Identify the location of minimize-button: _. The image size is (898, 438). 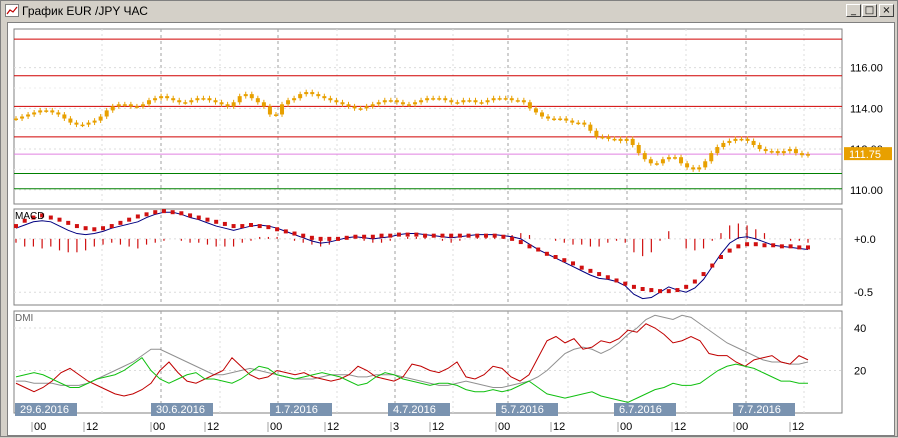
(853, 10).